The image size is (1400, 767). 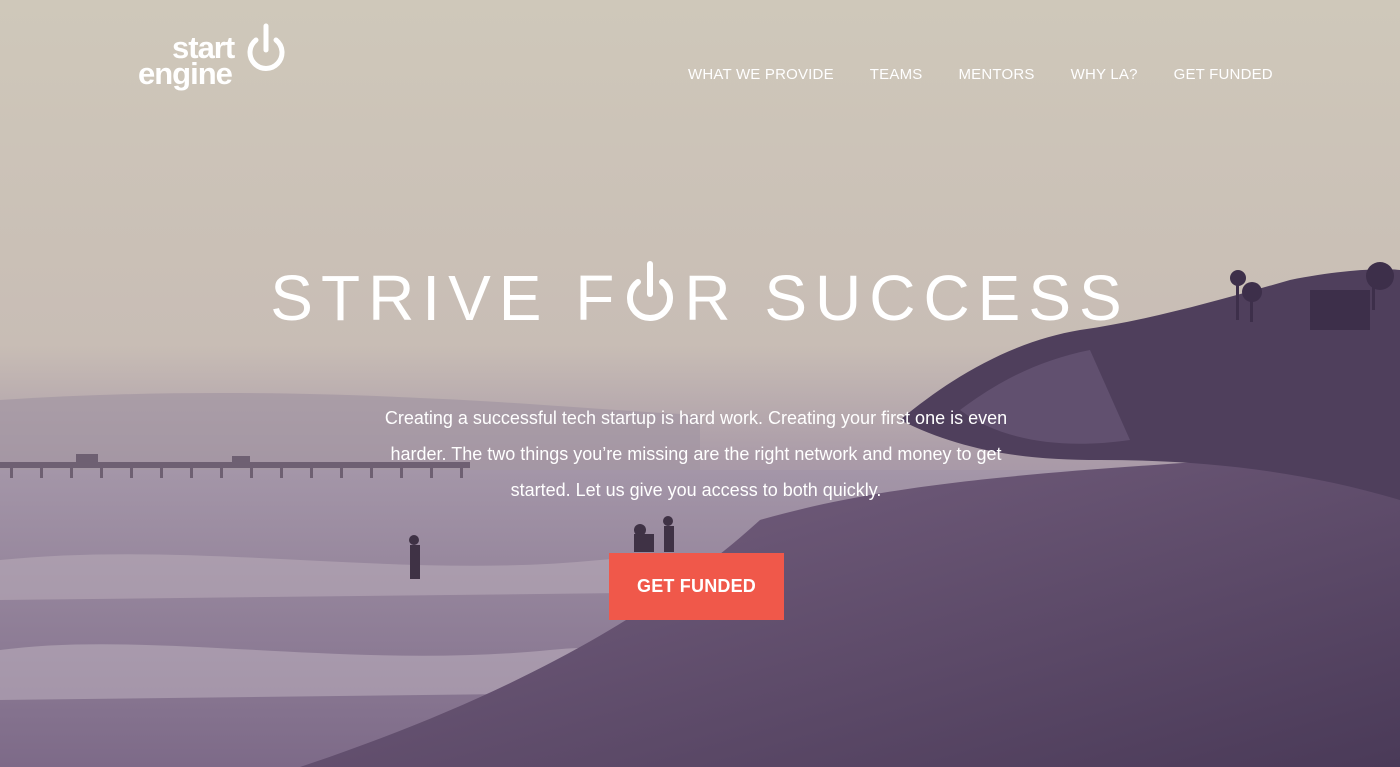 I want to click on nav-item-what-we-provide: WHAT WE PROVIDE, so click(x=761, y=74).